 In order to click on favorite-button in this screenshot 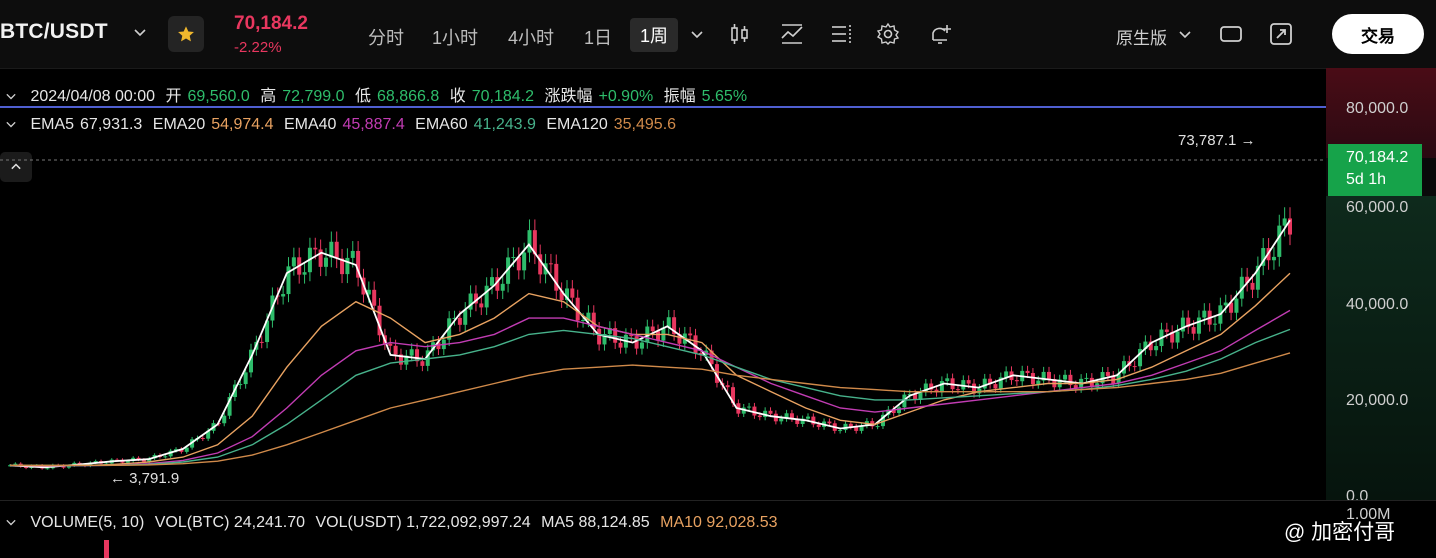, I will do `click(186, 34)`.